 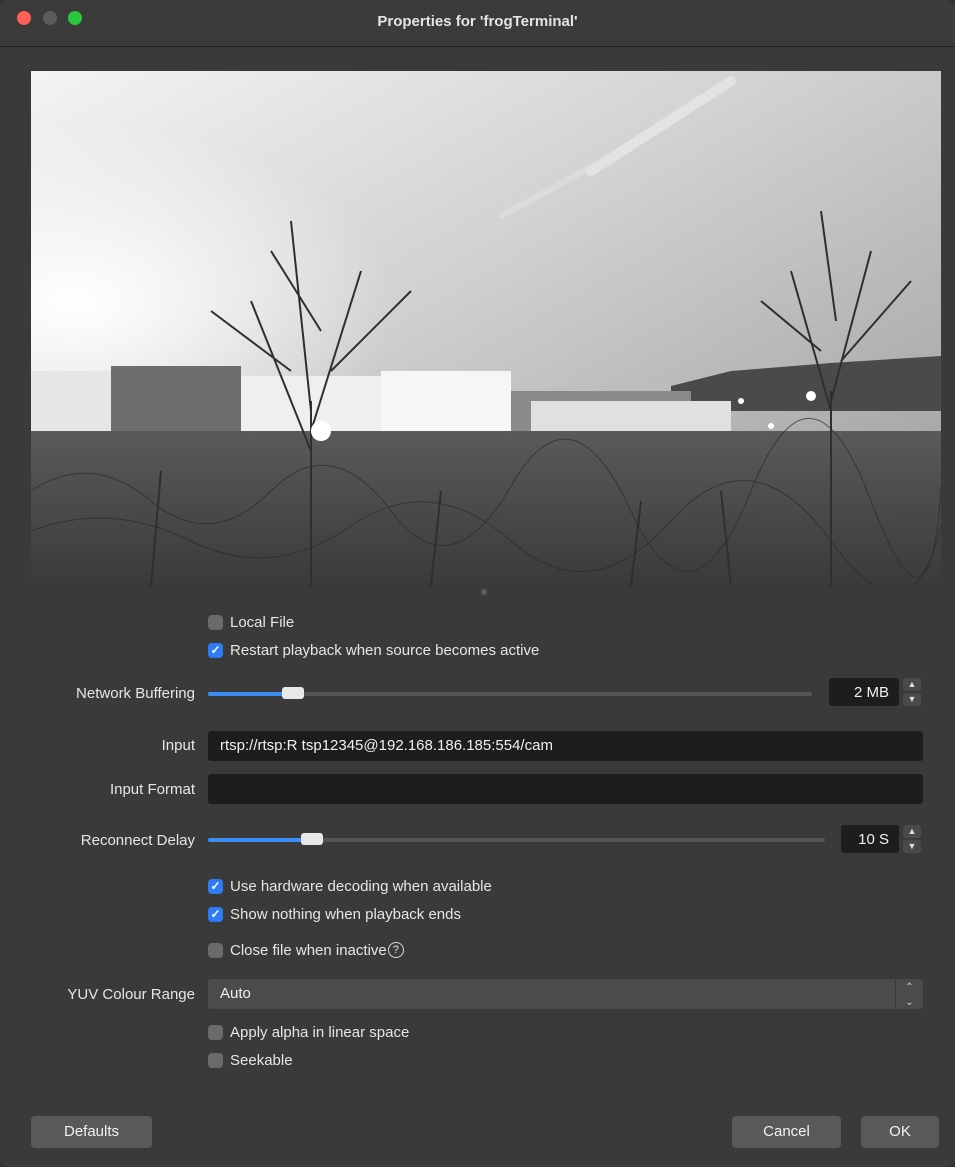 I want to click on network-buffering-stepper: ▲ ▼, so click(x=912, y=693).